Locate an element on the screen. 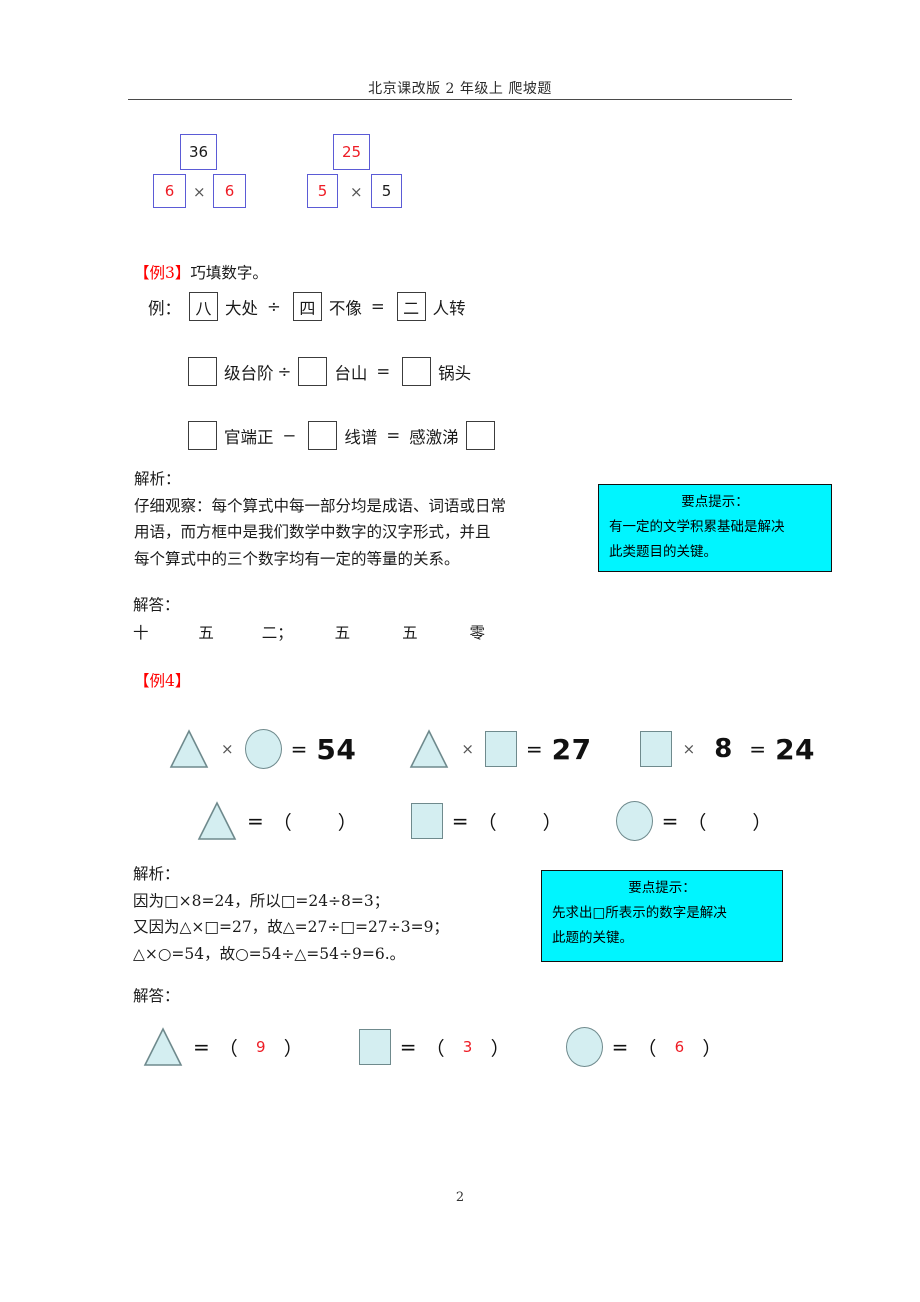  sample-box-1: 八 is located at coordinates (203, 306).